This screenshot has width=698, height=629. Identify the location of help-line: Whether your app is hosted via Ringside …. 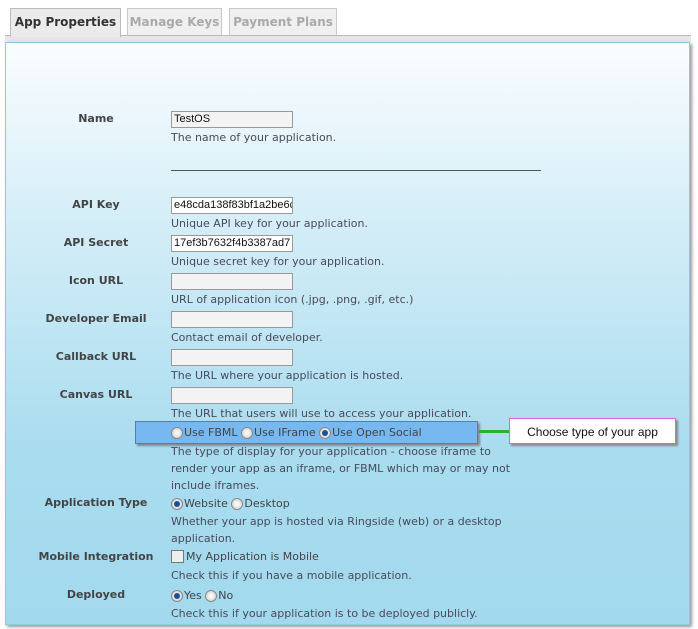
(336, 521).